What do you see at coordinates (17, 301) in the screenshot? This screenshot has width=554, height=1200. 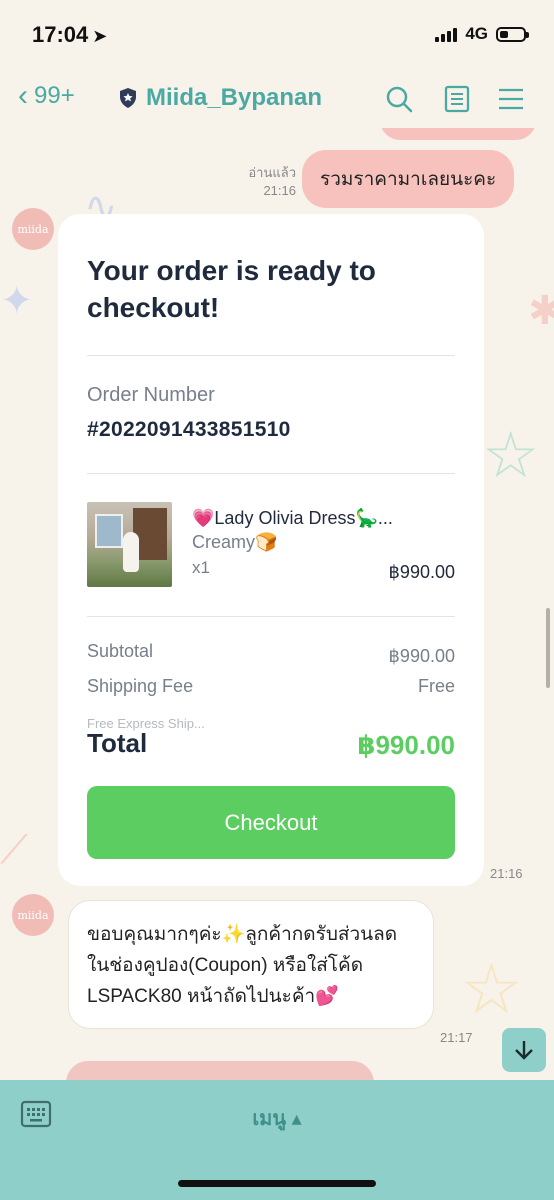 I see `doodle-star-icon: ✦` at bounding box center [17, 301].